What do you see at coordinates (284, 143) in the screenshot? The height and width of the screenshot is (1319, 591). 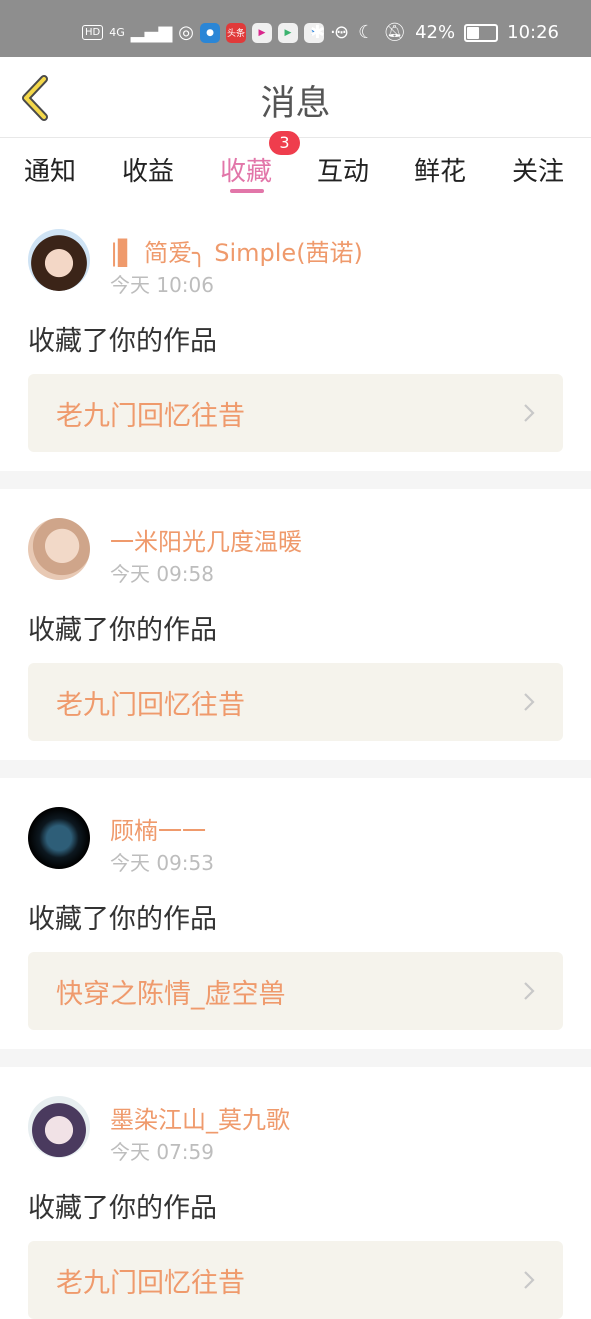 I see `favorites-badge: 3` at bounding box center [284, 143].